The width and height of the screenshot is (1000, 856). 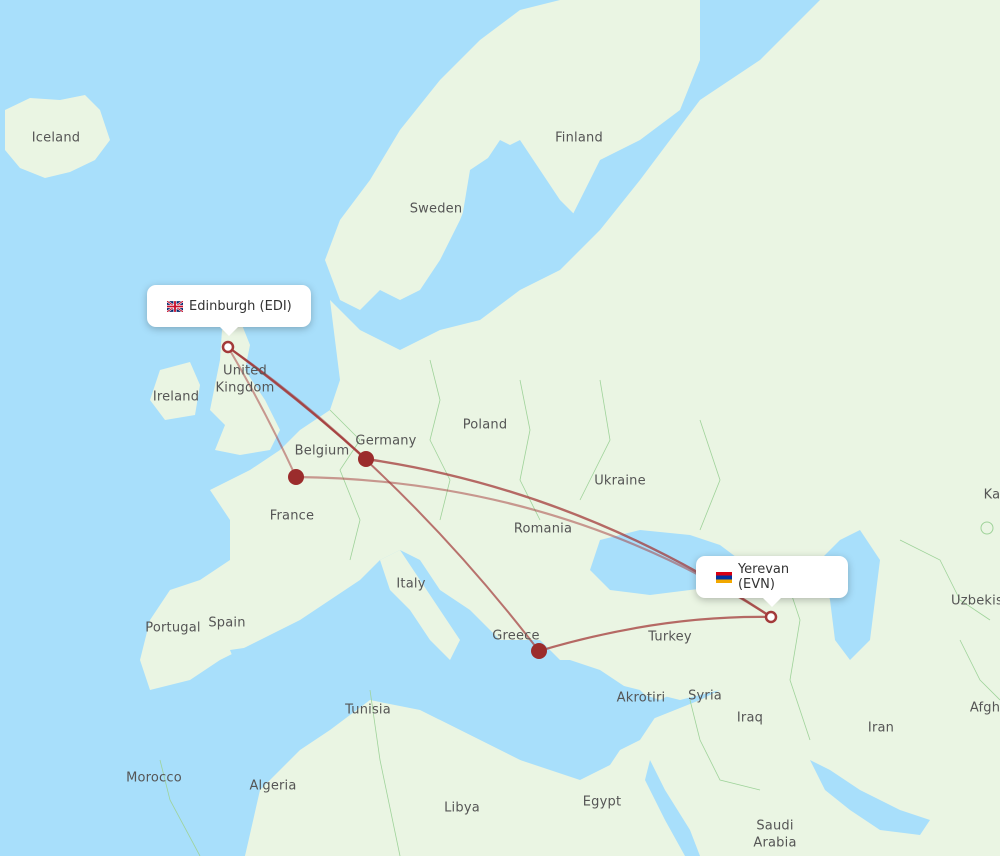 What do you see at coordinates (154, 778) in the screenshot?
I see `label-morocco: Morocco` at bounding box center [154, 778].